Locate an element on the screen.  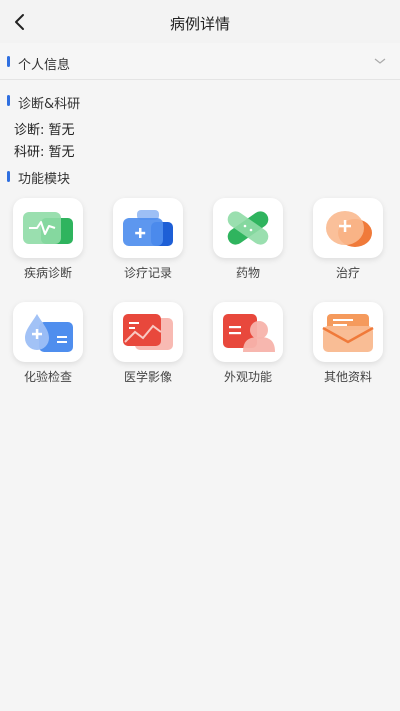
module-label: 药物 is located at coordinates (247, 273).